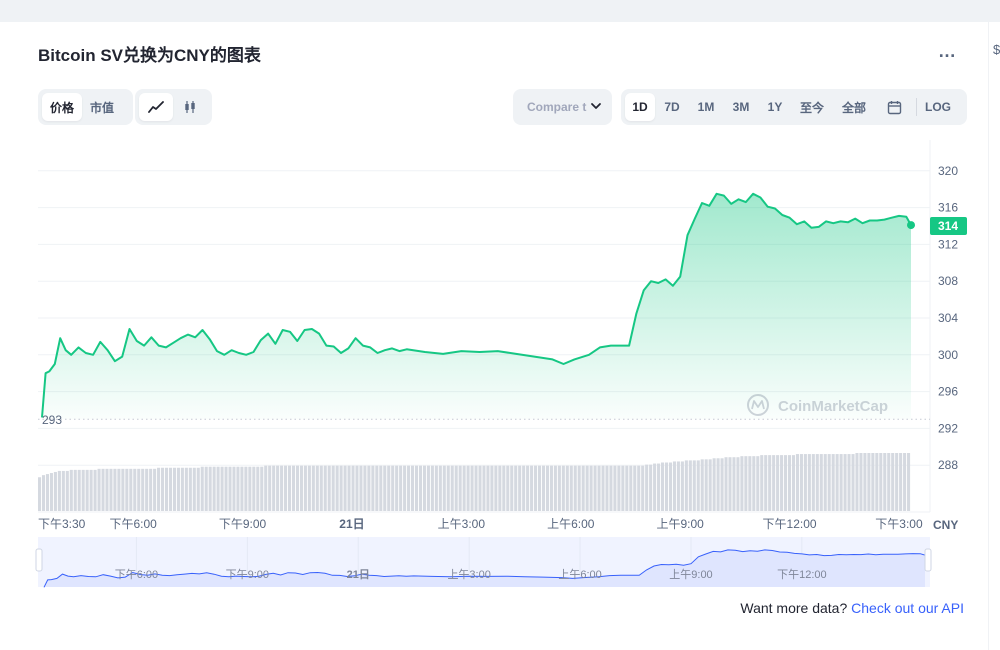 The height and width of the screenshot is (650, 1000). I want to click on range-tabs: 1D 7D 1M 3M 1Y 至今 全部 LOG, so click(794, 107).